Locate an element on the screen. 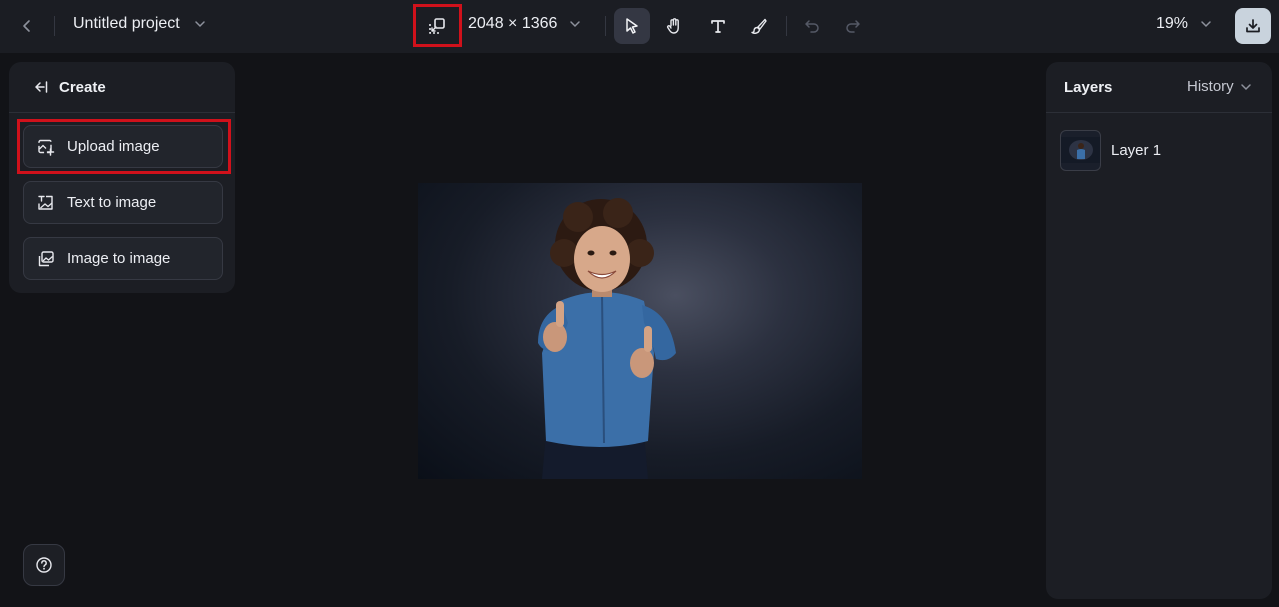  upload-image-icon is located at coordinates (46, 147).